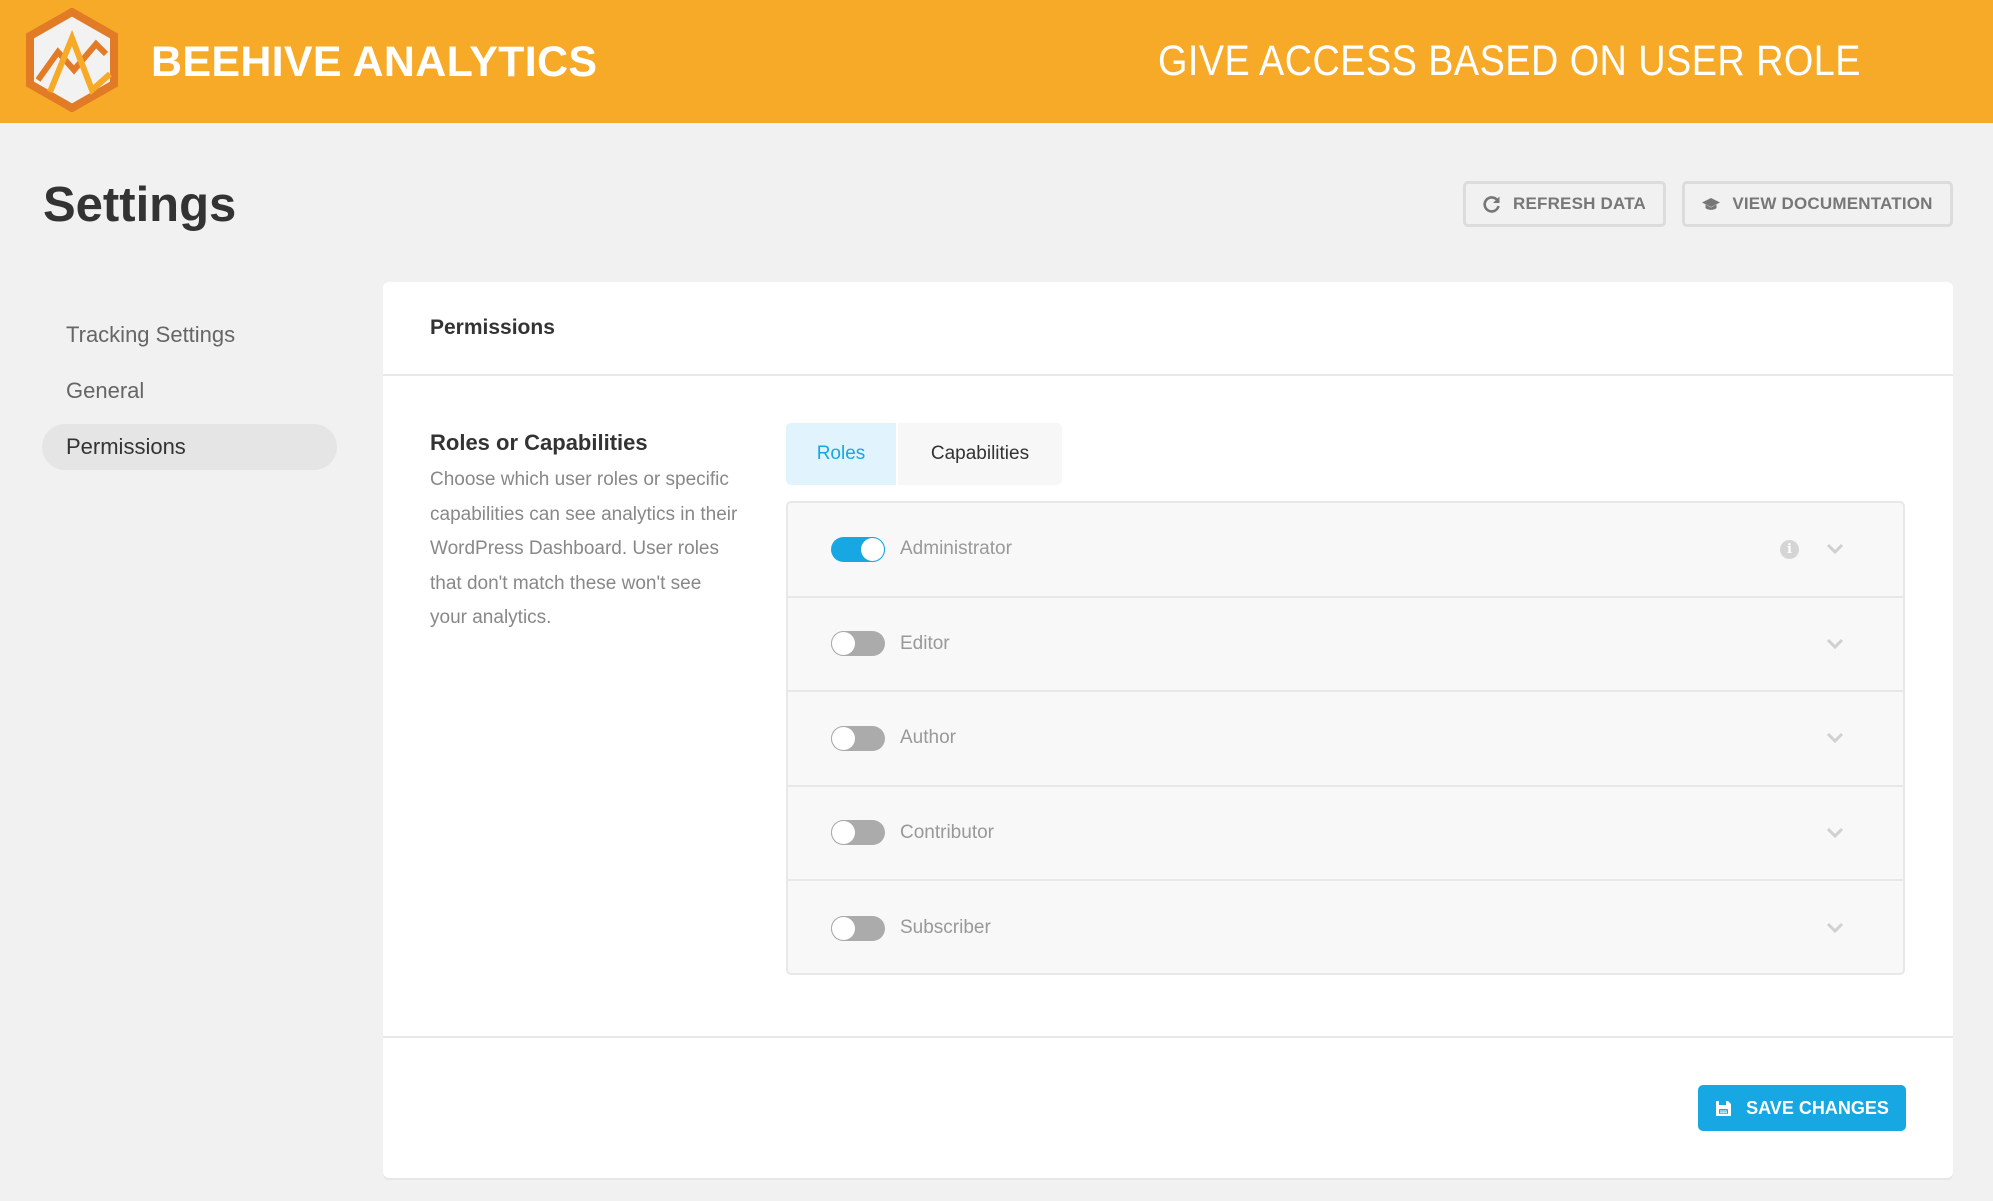  What do you see at coordinates (189, 391) in the screenshot?
I see `sidebar-item-general: General` at bounding box center [189, 391].